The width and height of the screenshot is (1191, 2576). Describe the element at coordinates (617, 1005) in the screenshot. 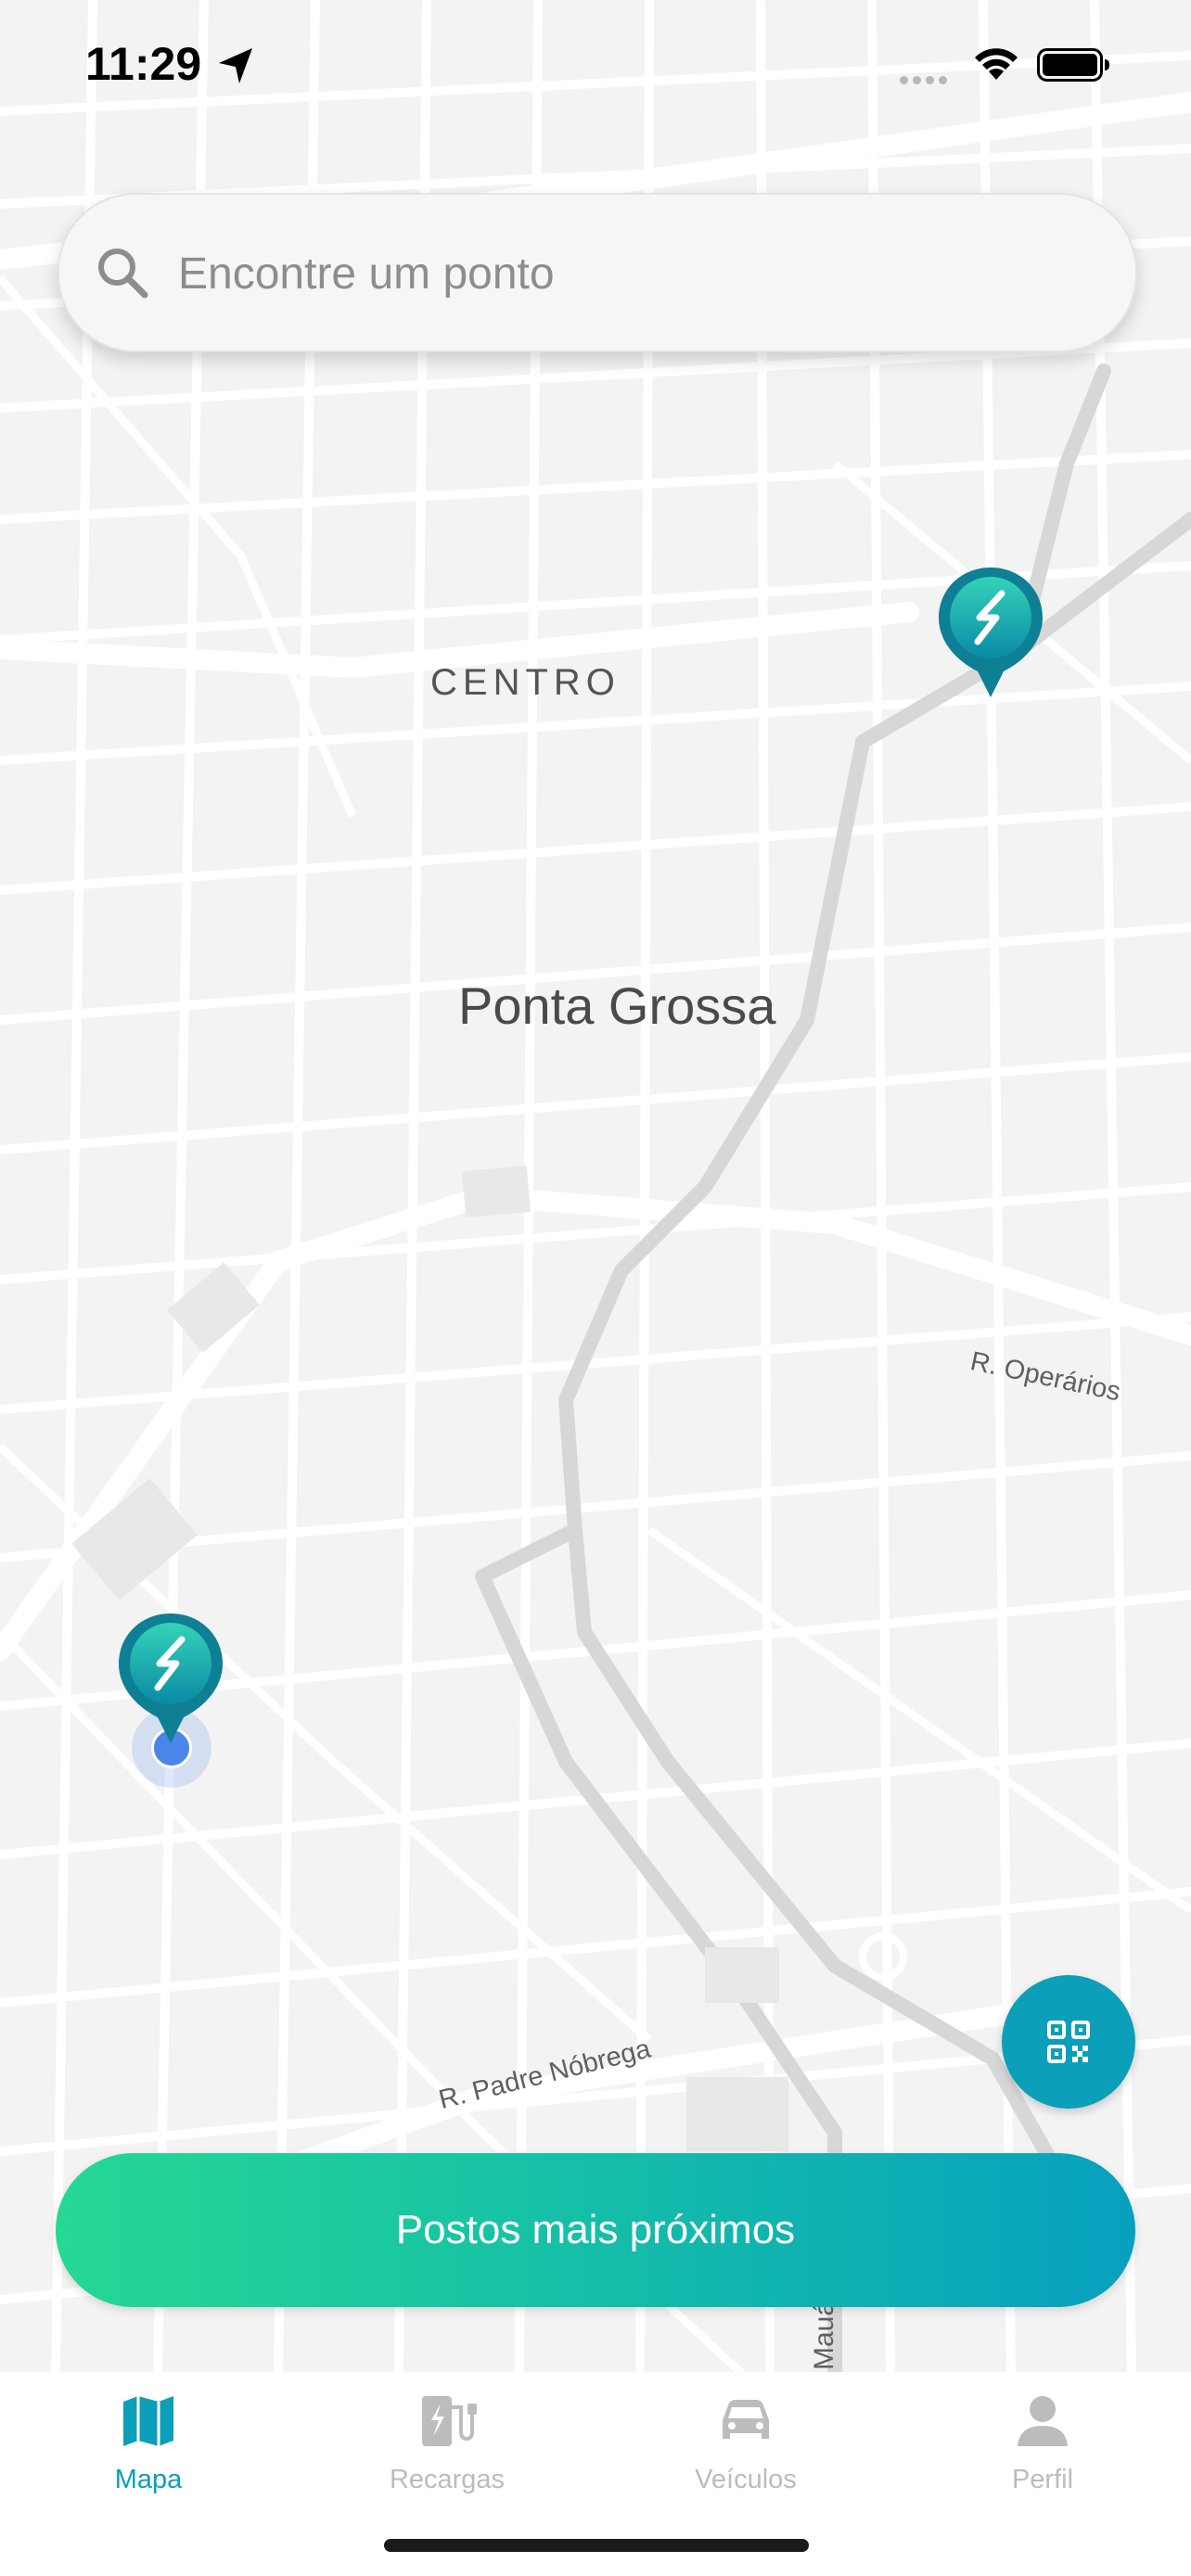

I see `city-label: Ponta Grossa` at that location.